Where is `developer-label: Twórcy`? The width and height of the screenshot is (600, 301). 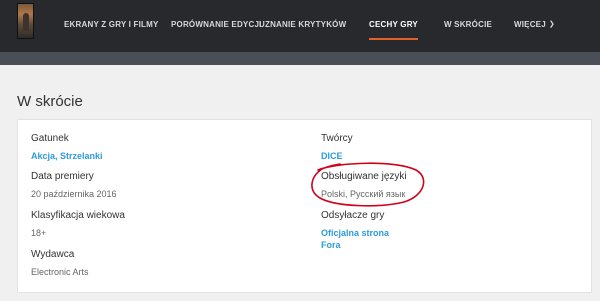
developer-label: Twórcy is located at coordinates (337, 138).